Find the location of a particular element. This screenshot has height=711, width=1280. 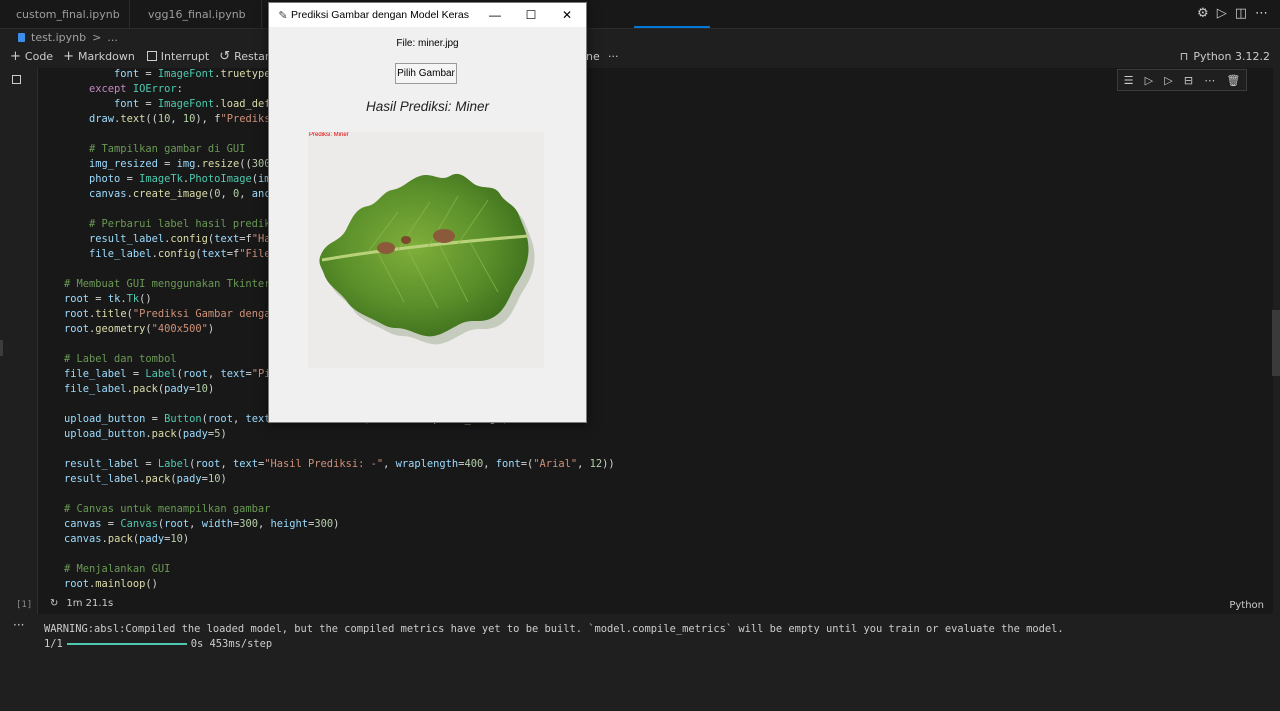

notebook-file-icon is located at coordinates (21, 37).